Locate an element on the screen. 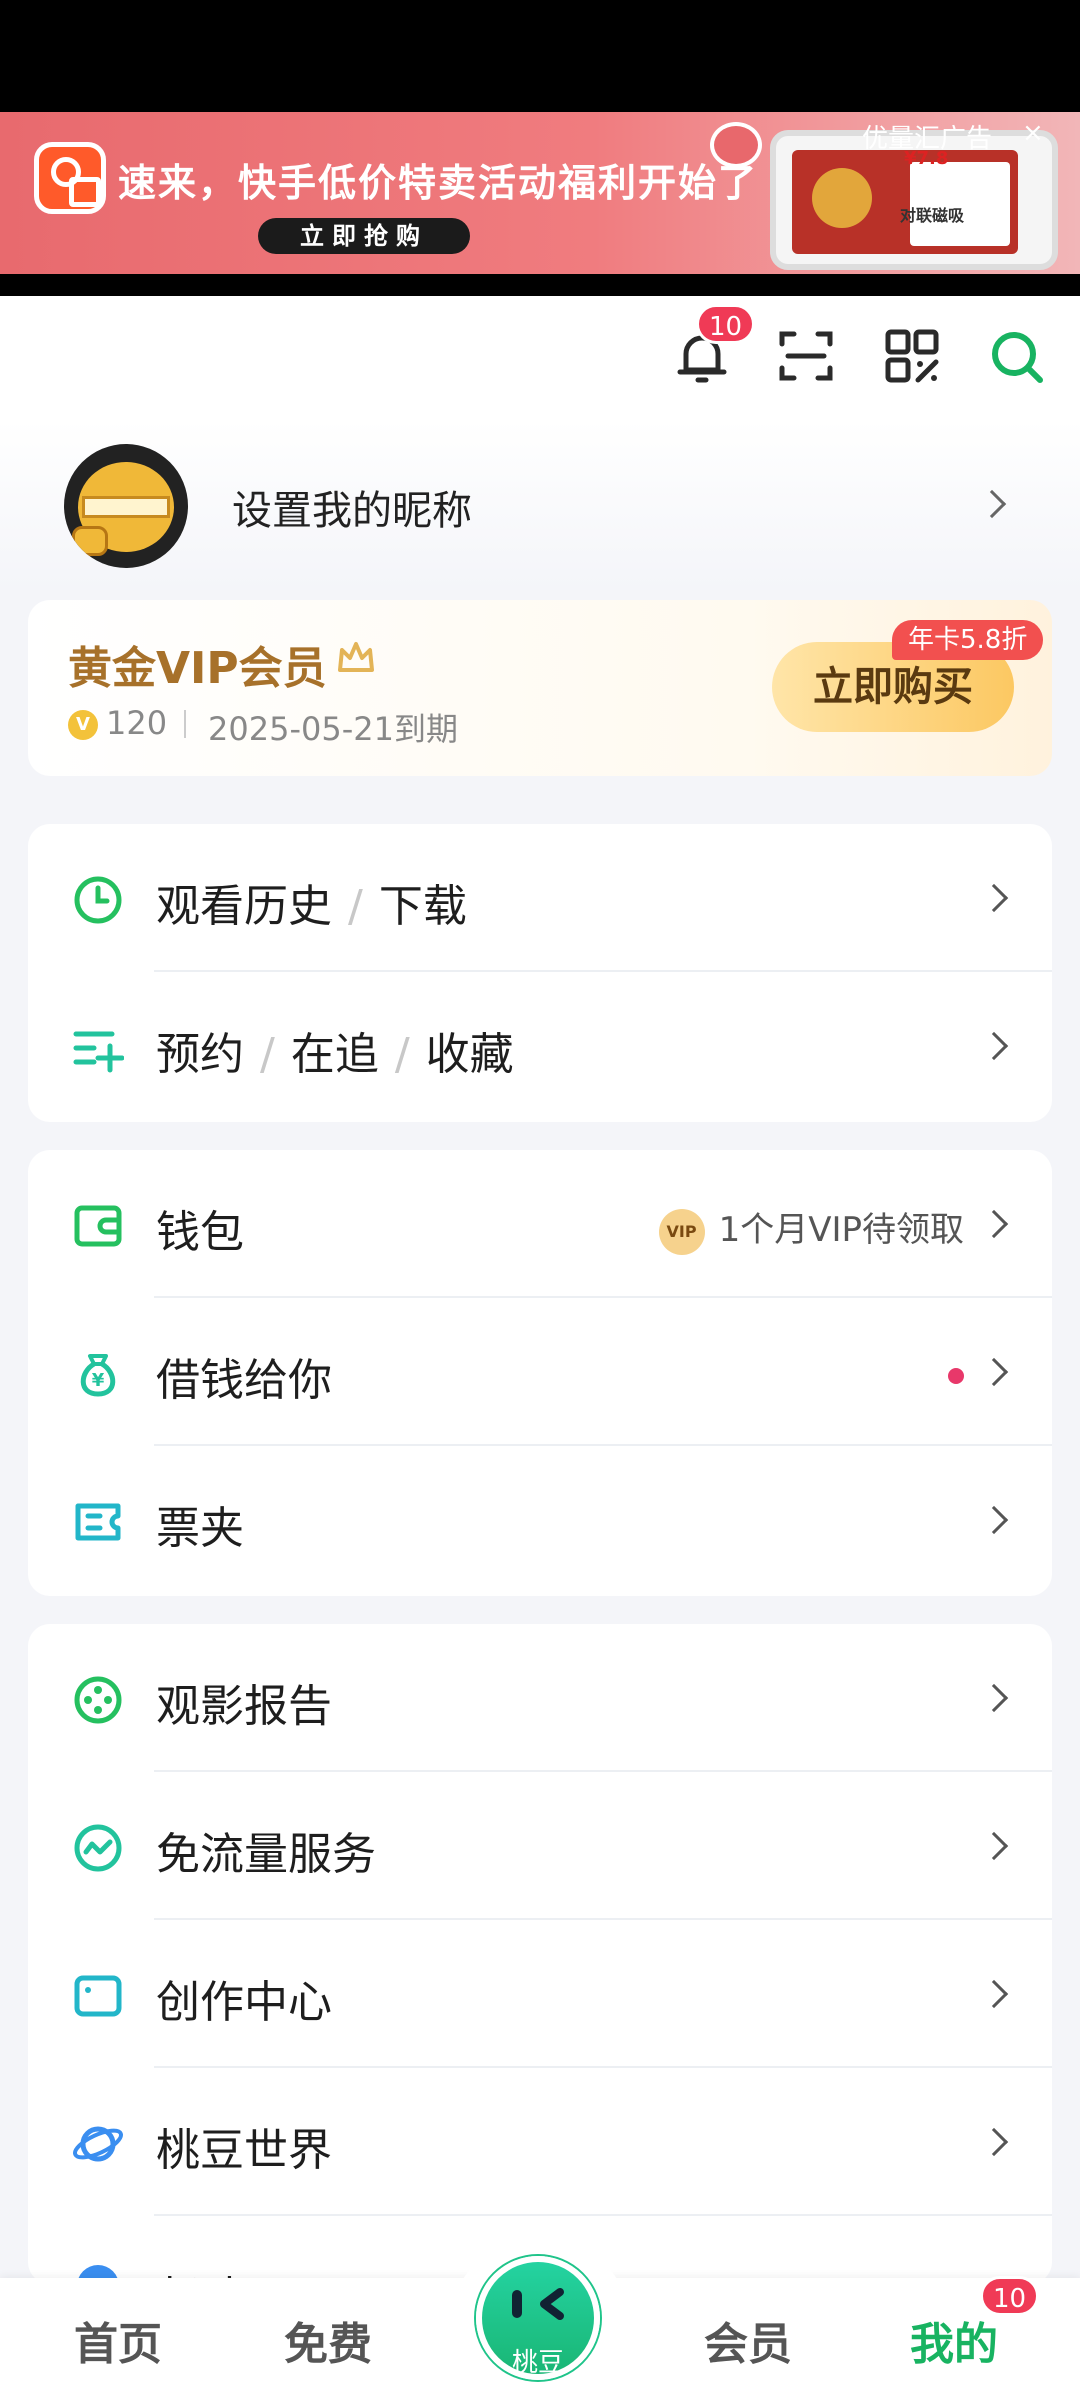  nav-mine-badge: 10 is located at coordinates (1010, 2296).